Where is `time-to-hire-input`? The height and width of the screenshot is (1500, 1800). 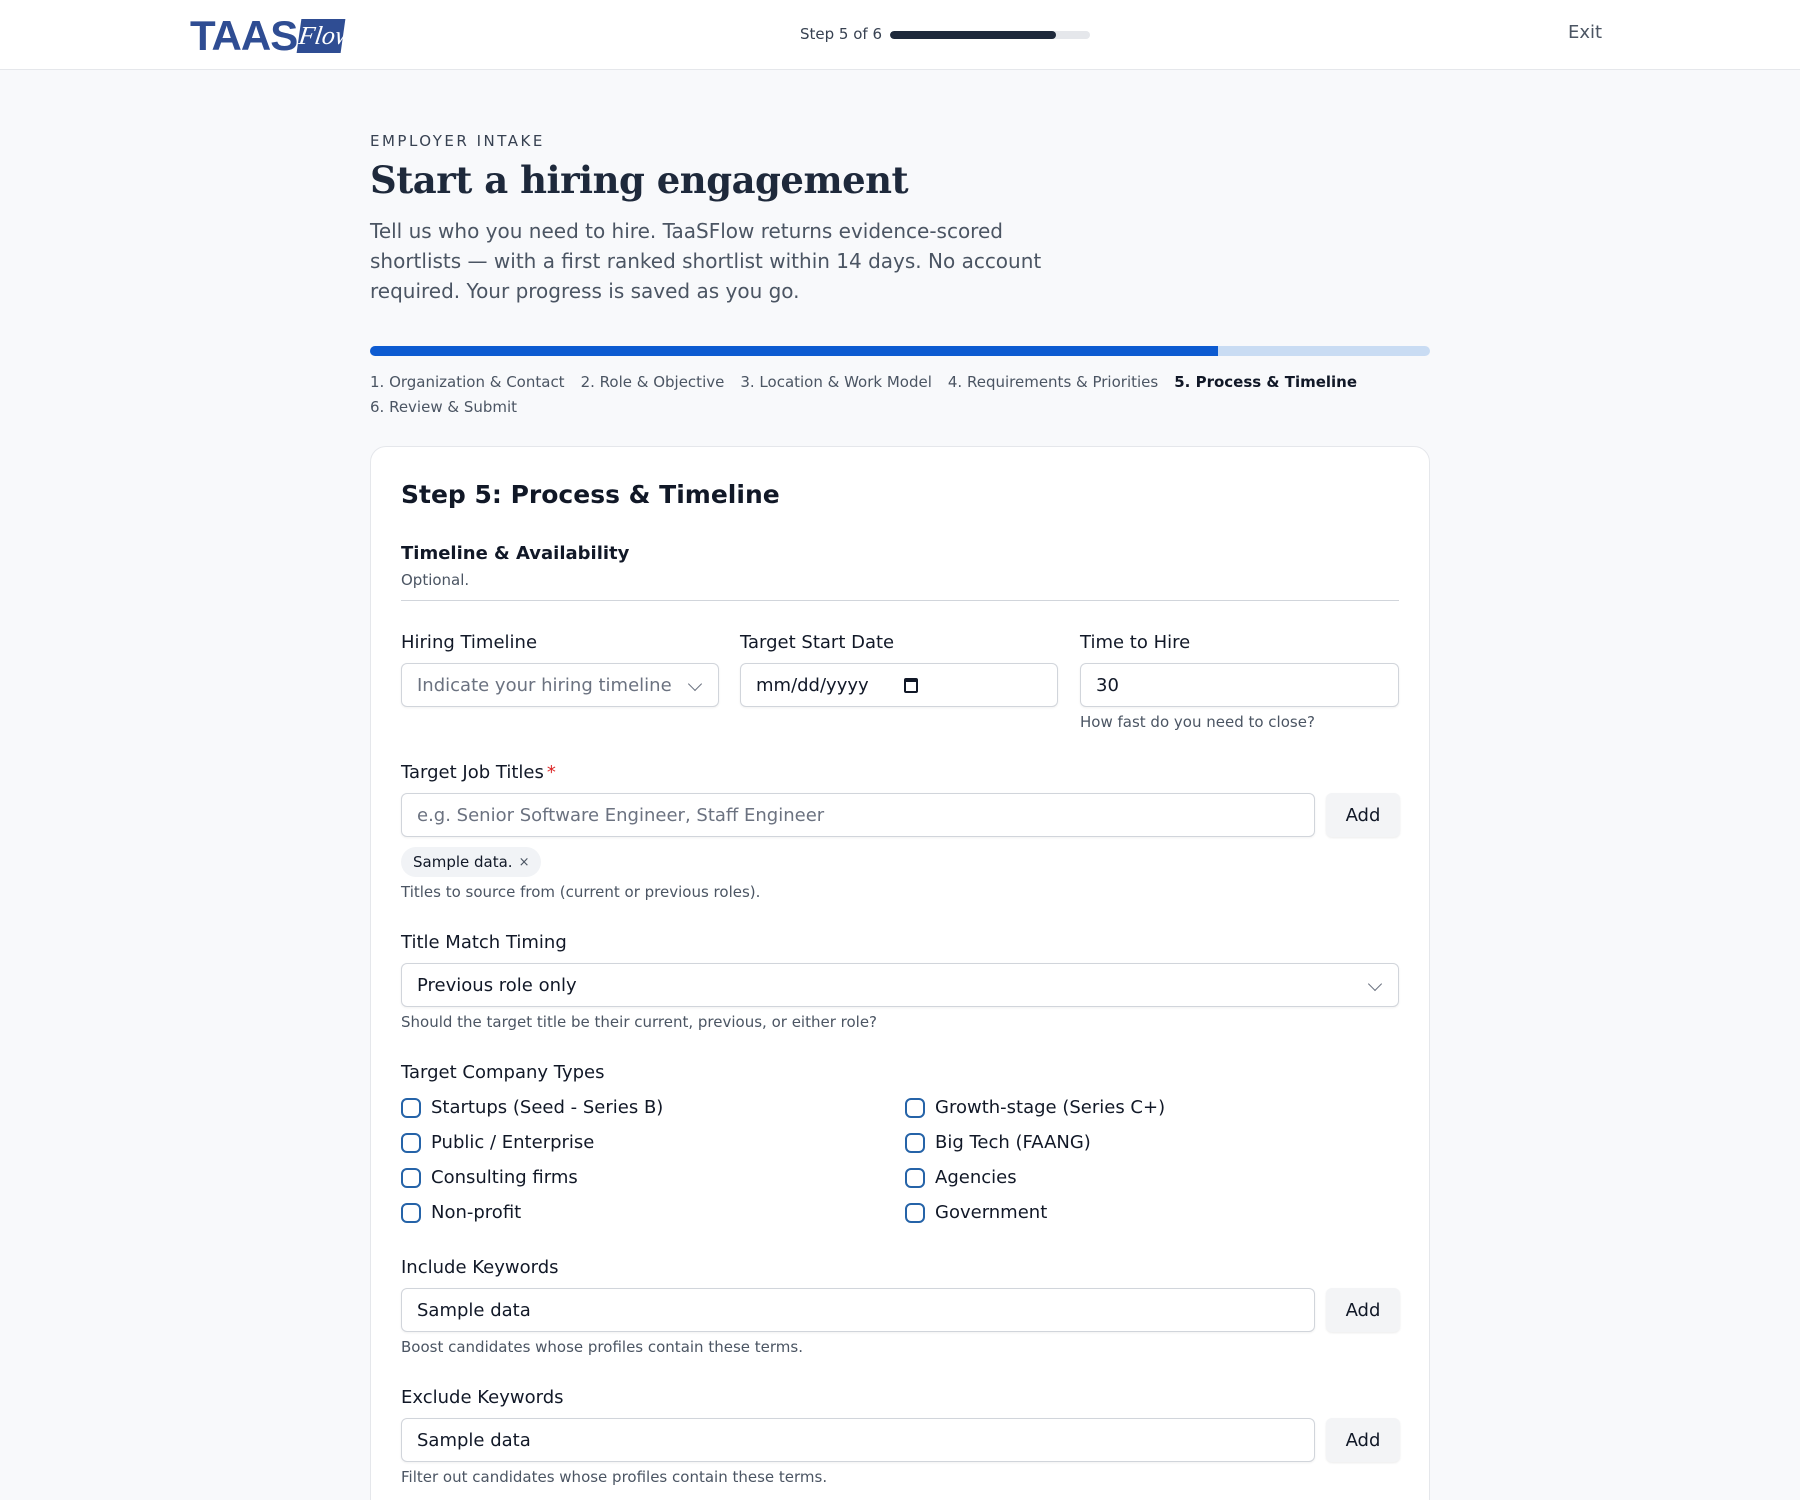 time-to-hire-input is located at coordinates (1239, 685).